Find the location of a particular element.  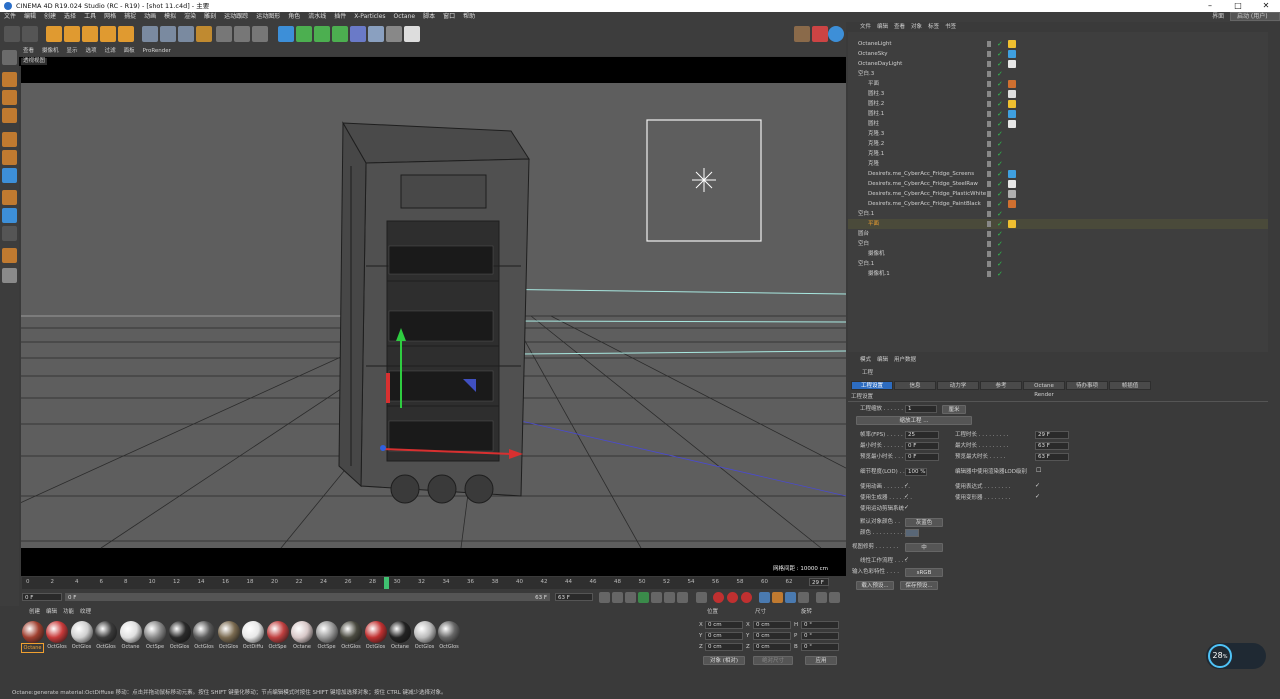

object-row: 摄像机.1 ✓ is located at coordinates (1058, 274).